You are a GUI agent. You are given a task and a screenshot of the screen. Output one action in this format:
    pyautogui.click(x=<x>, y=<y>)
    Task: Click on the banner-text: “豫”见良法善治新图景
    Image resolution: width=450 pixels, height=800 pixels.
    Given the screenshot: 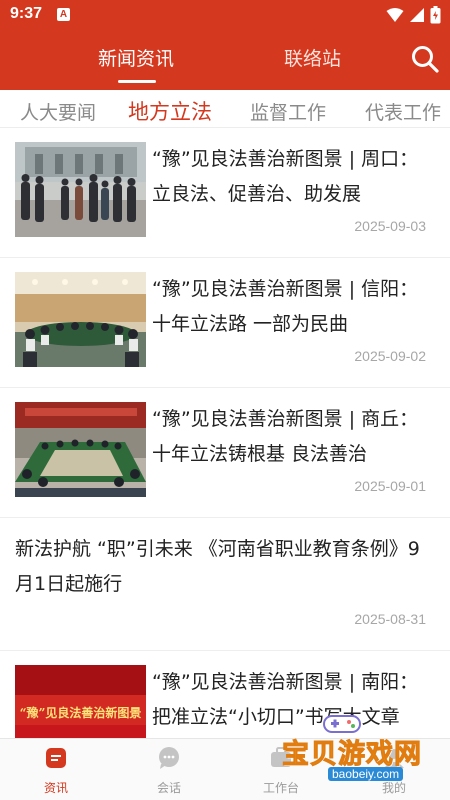 What is the action you would take?
    pyautogui.click(x=81, y=712)
    